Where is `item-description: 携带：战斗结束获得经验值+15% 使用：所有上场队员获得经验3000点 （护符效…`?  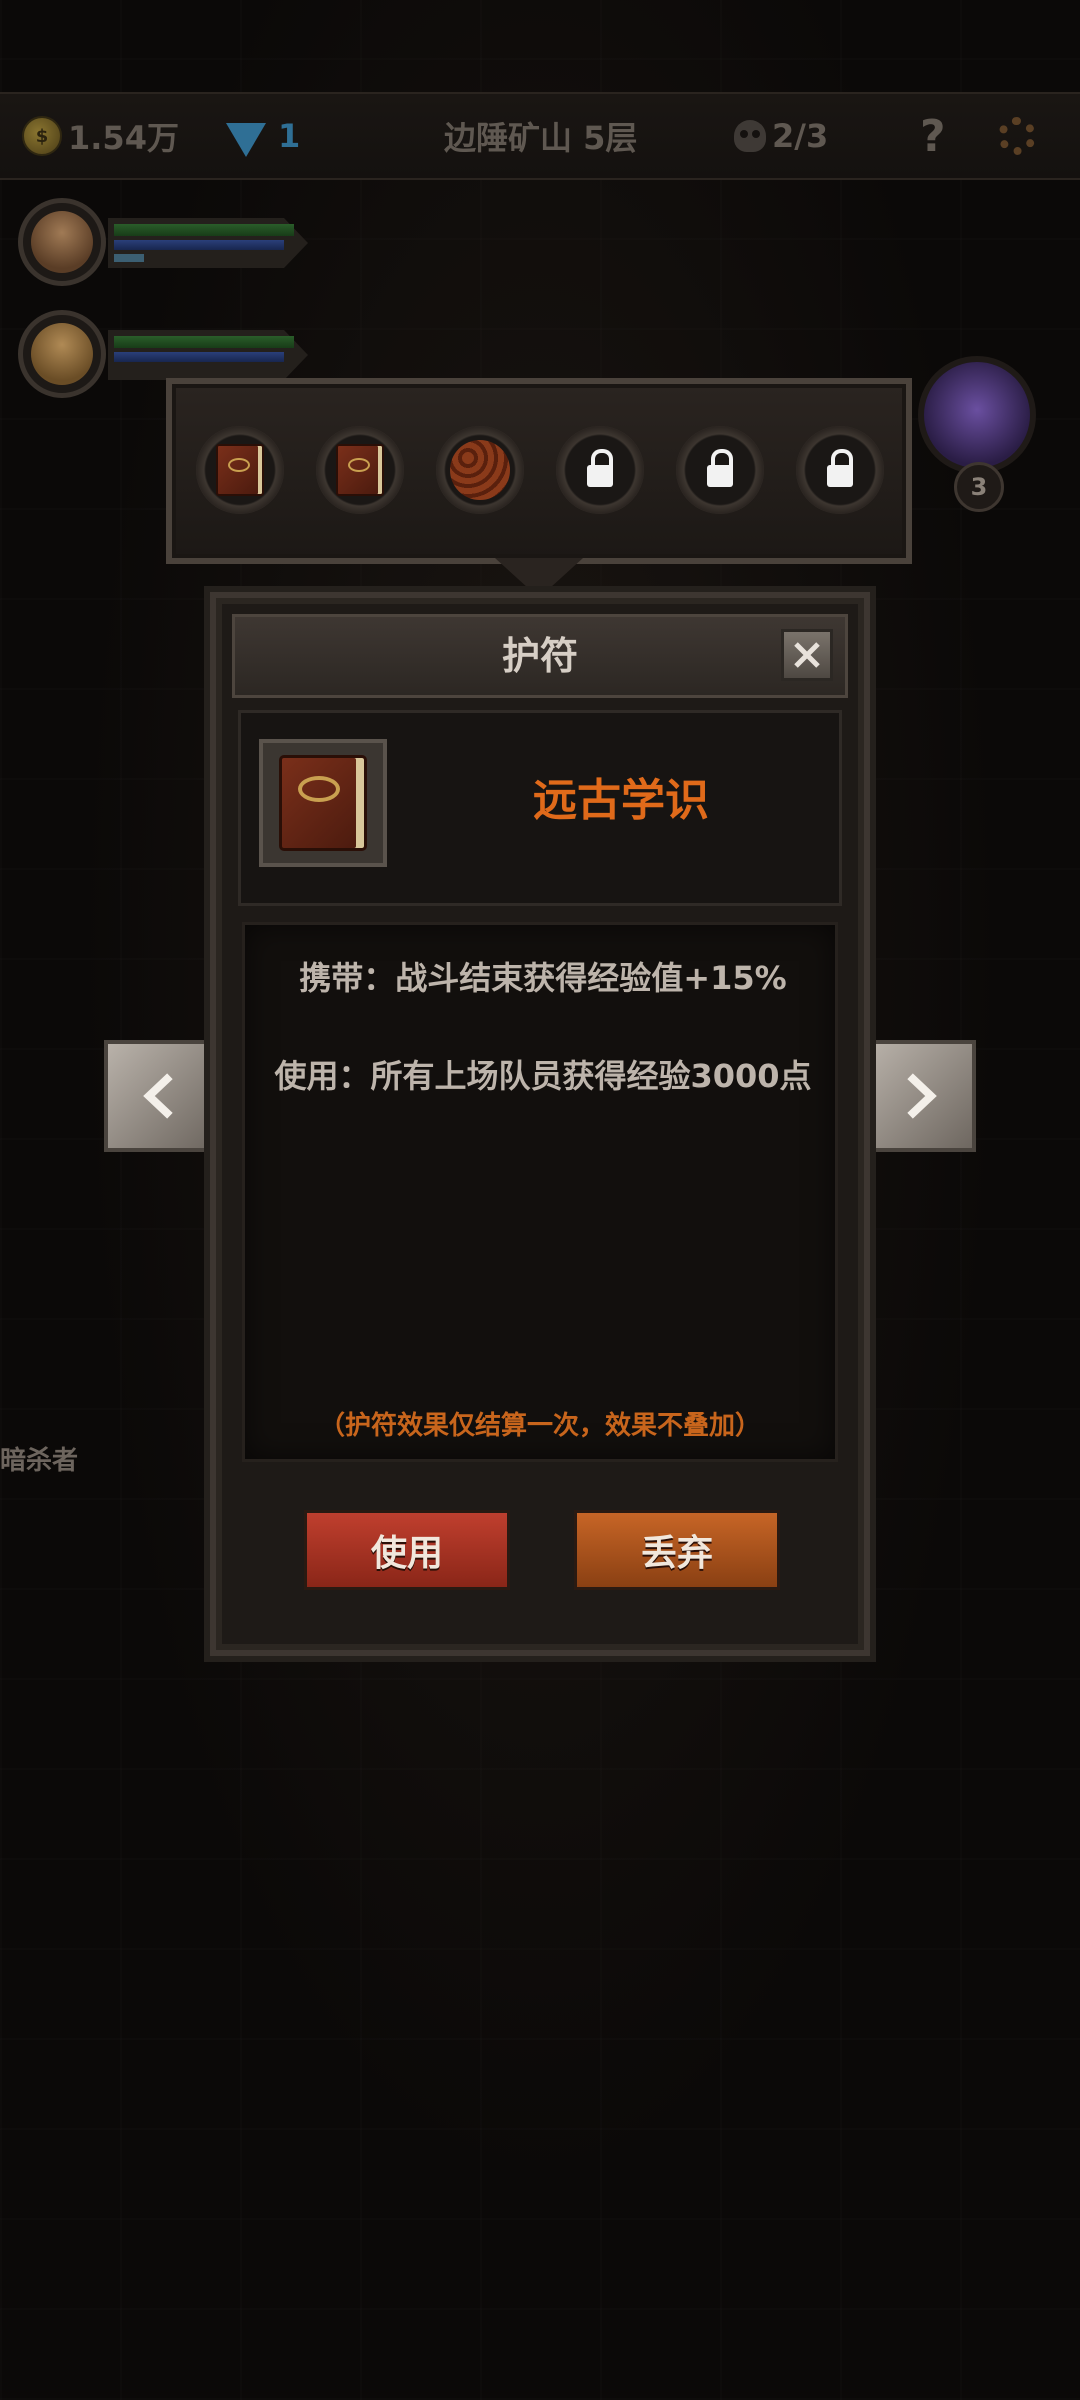
item-description: 携带：战斗结束获得经验值+15% 使用：所有上场队员获得经验3000点 （护符效… is located at coordinates (540, 1192).